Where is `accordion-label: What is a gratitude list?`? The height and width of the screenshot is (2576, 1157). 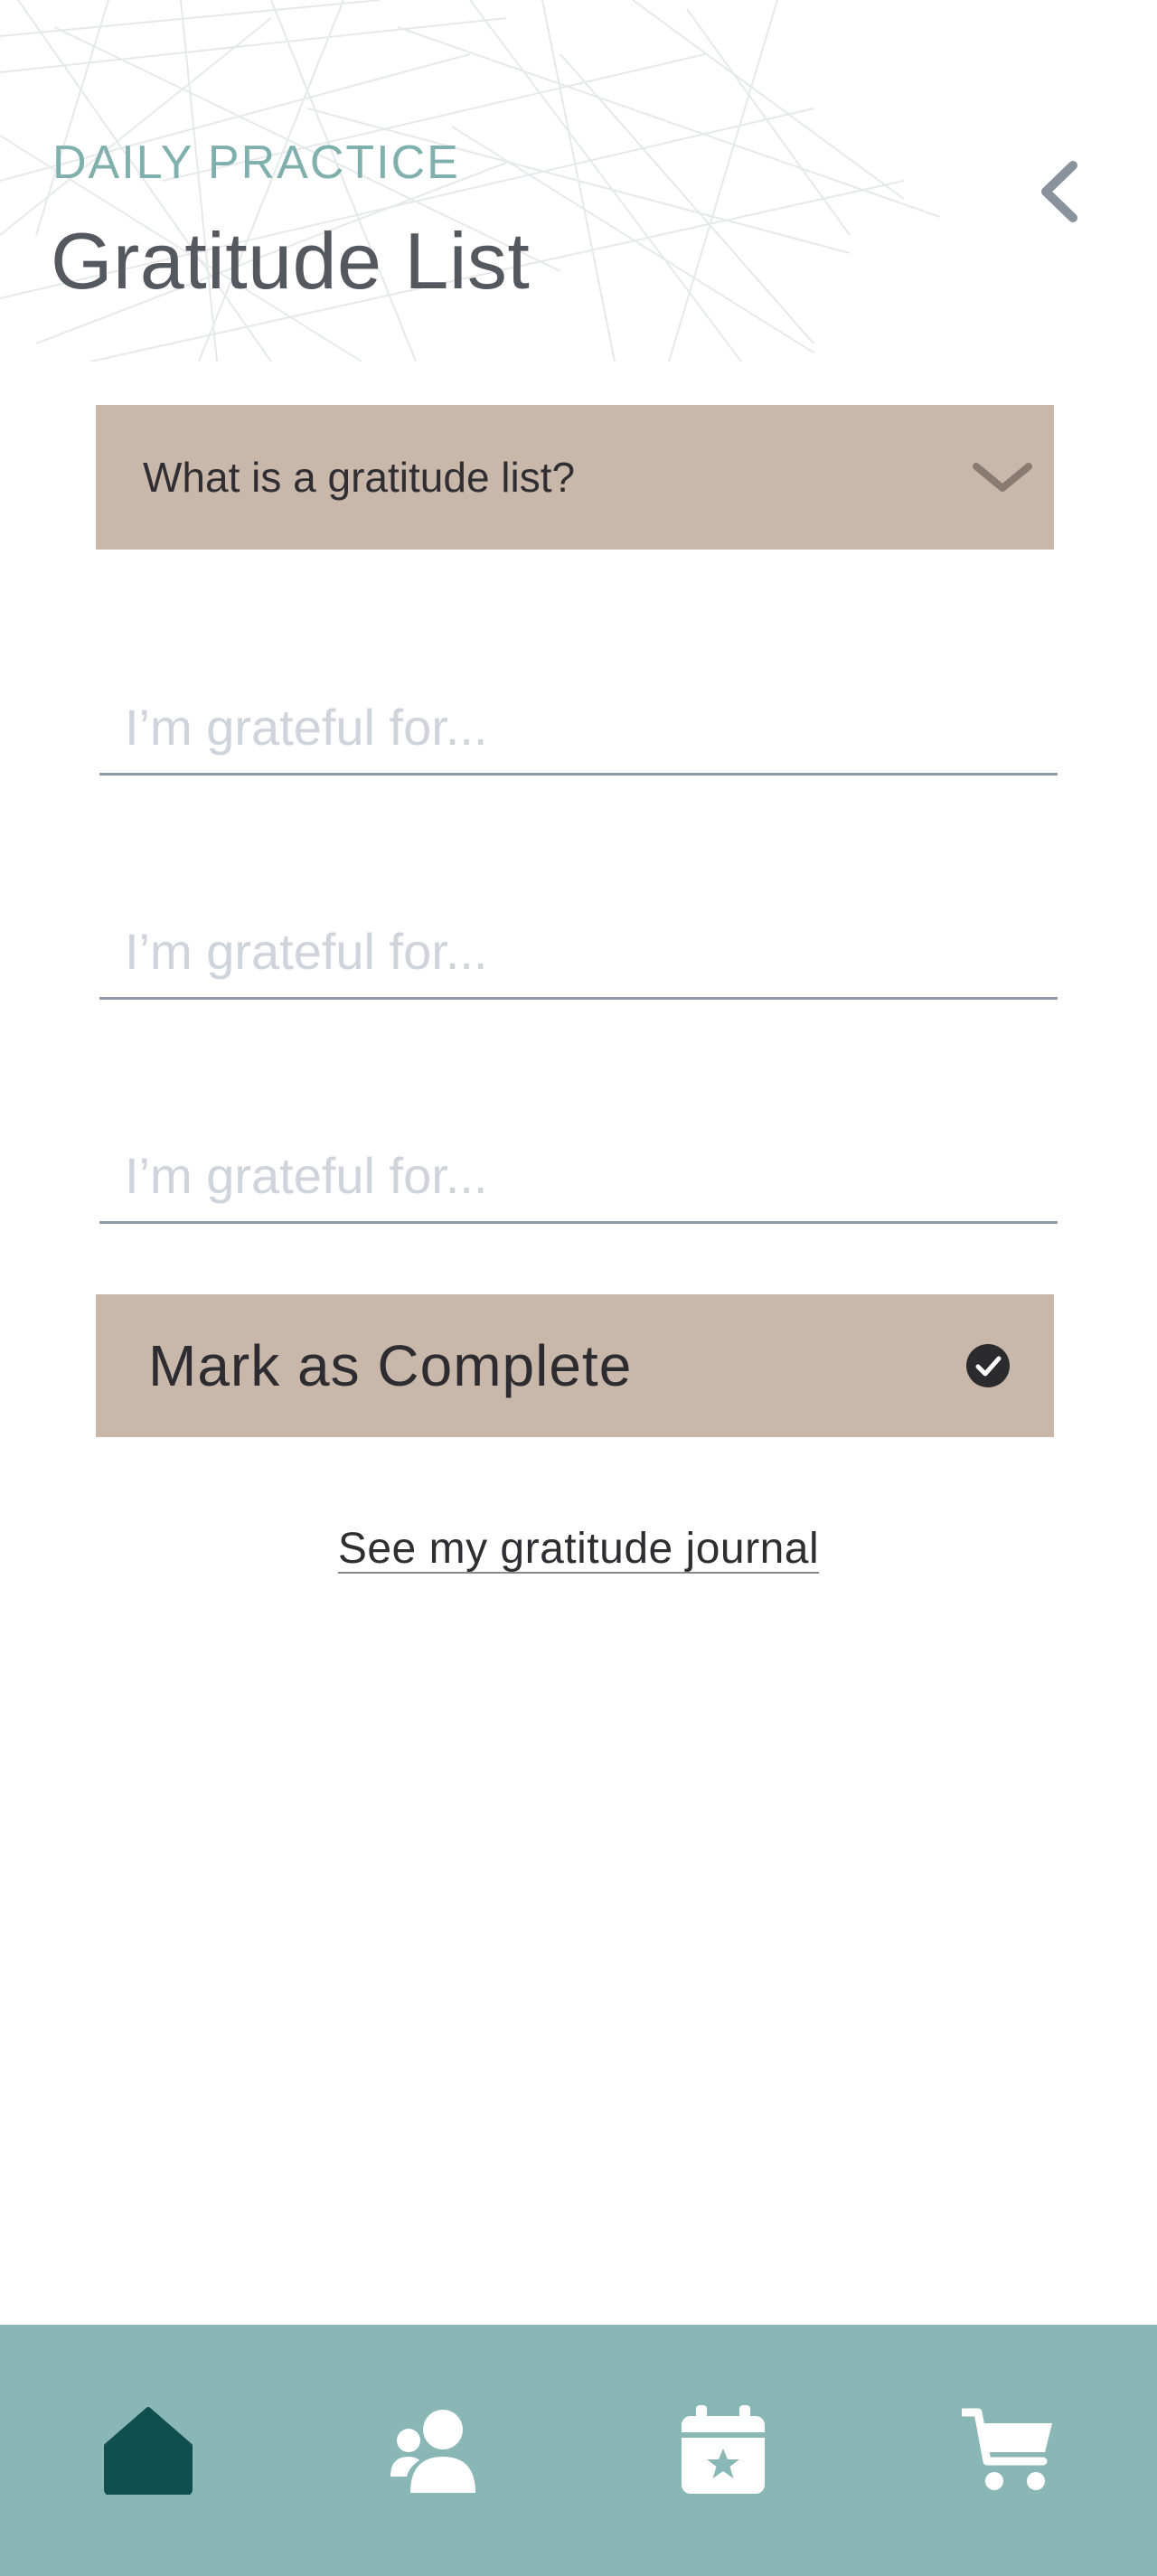
accordion-label: What is a gratitude list? is located at coordinates (360, 477).